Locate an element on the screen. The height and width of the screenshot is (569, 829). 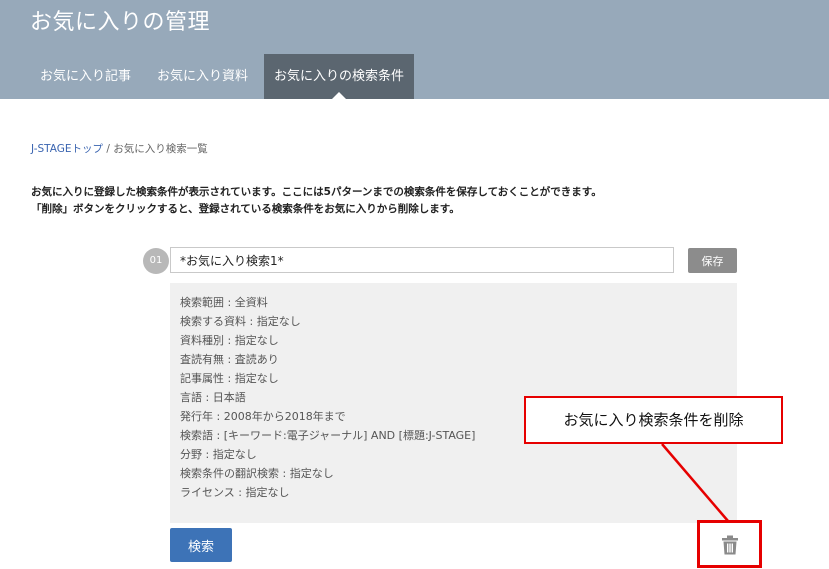
condition-line: 検索範囲 : 全資料 is located at coordinates (224, 302).